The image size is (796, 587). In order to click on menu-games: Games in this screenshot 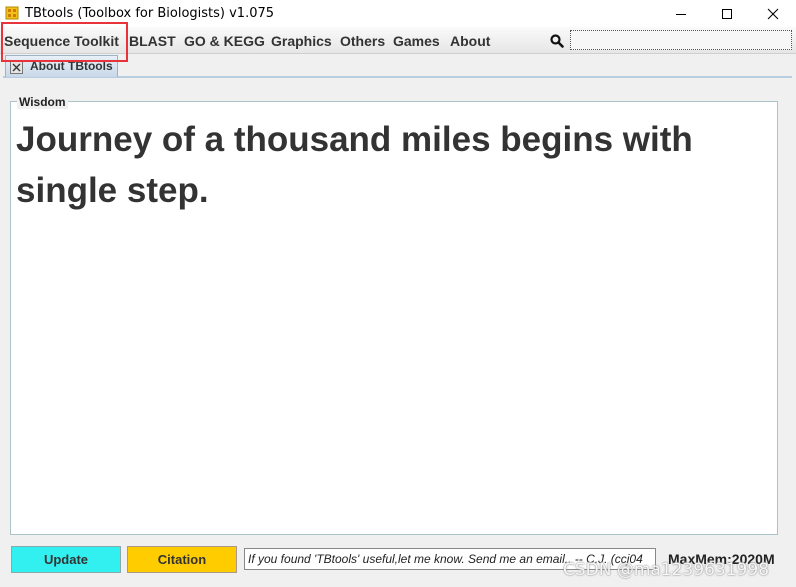, I will do `click(416, 41)`.